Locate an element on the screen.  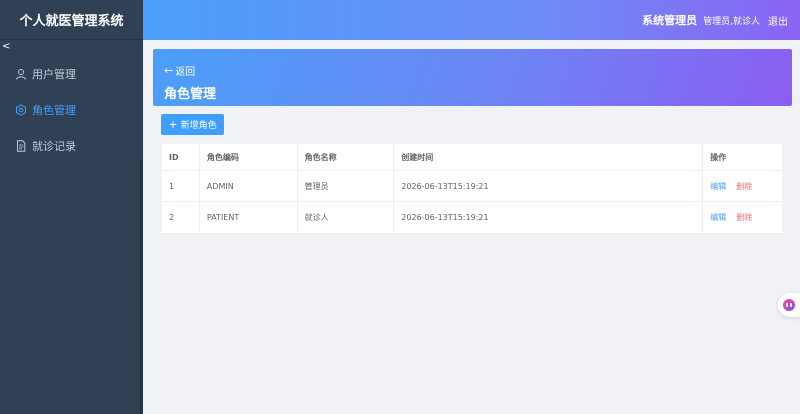
app-title: 个人就医管理系统 is located at coordinates (71, 20).